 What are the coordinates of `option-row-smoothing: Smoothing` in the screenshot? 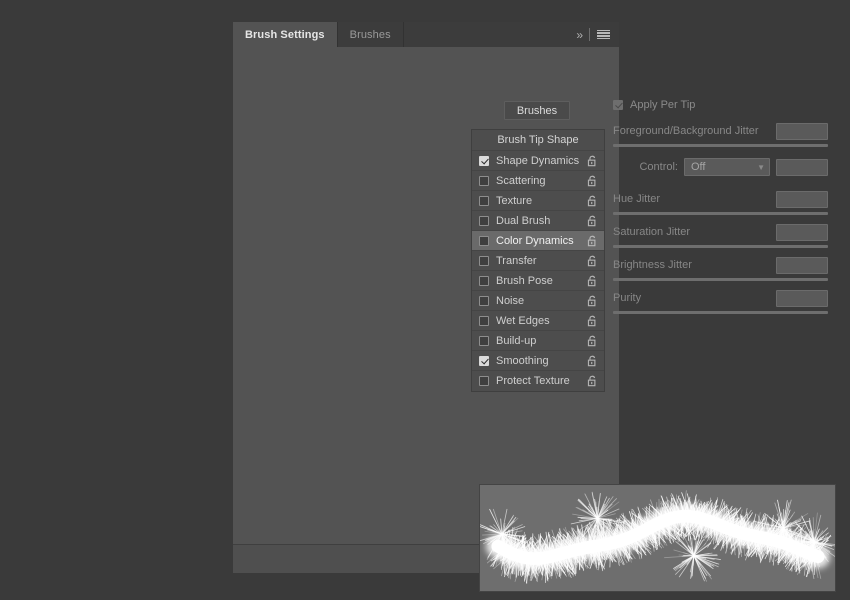 It's located at (538, 361).